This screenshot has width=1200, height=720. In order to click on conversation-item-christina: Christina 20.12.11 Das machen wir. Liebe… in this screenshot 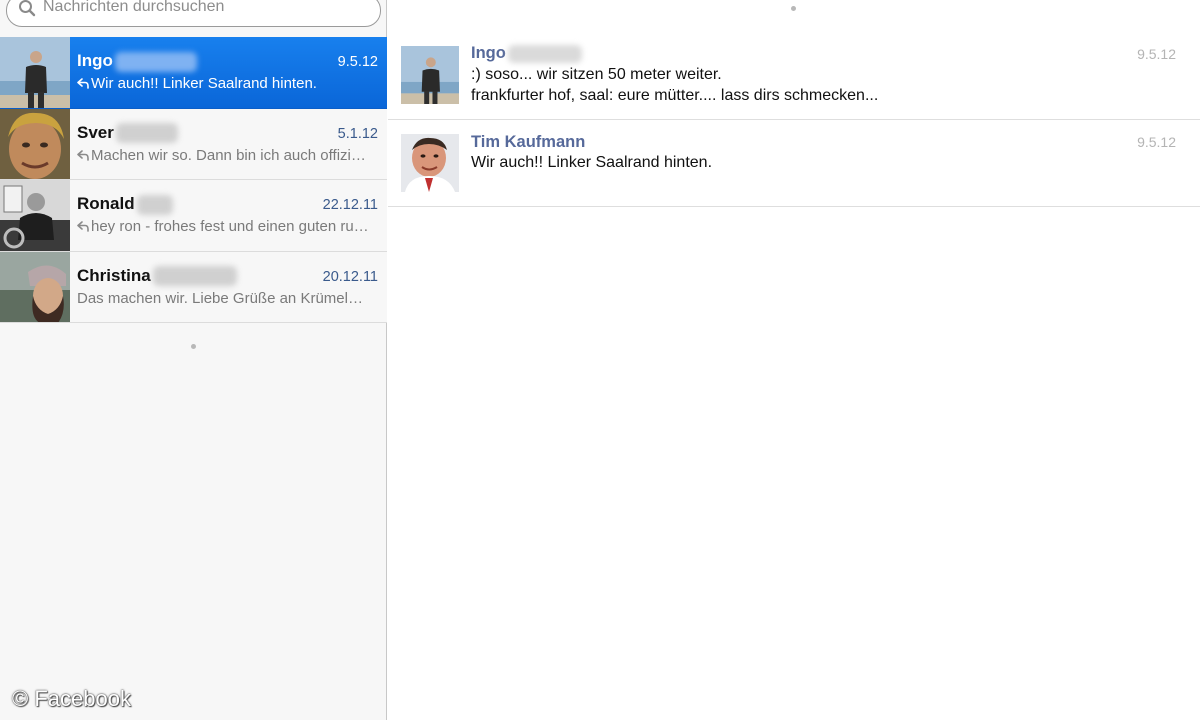, I will do `click(193, 287)`.